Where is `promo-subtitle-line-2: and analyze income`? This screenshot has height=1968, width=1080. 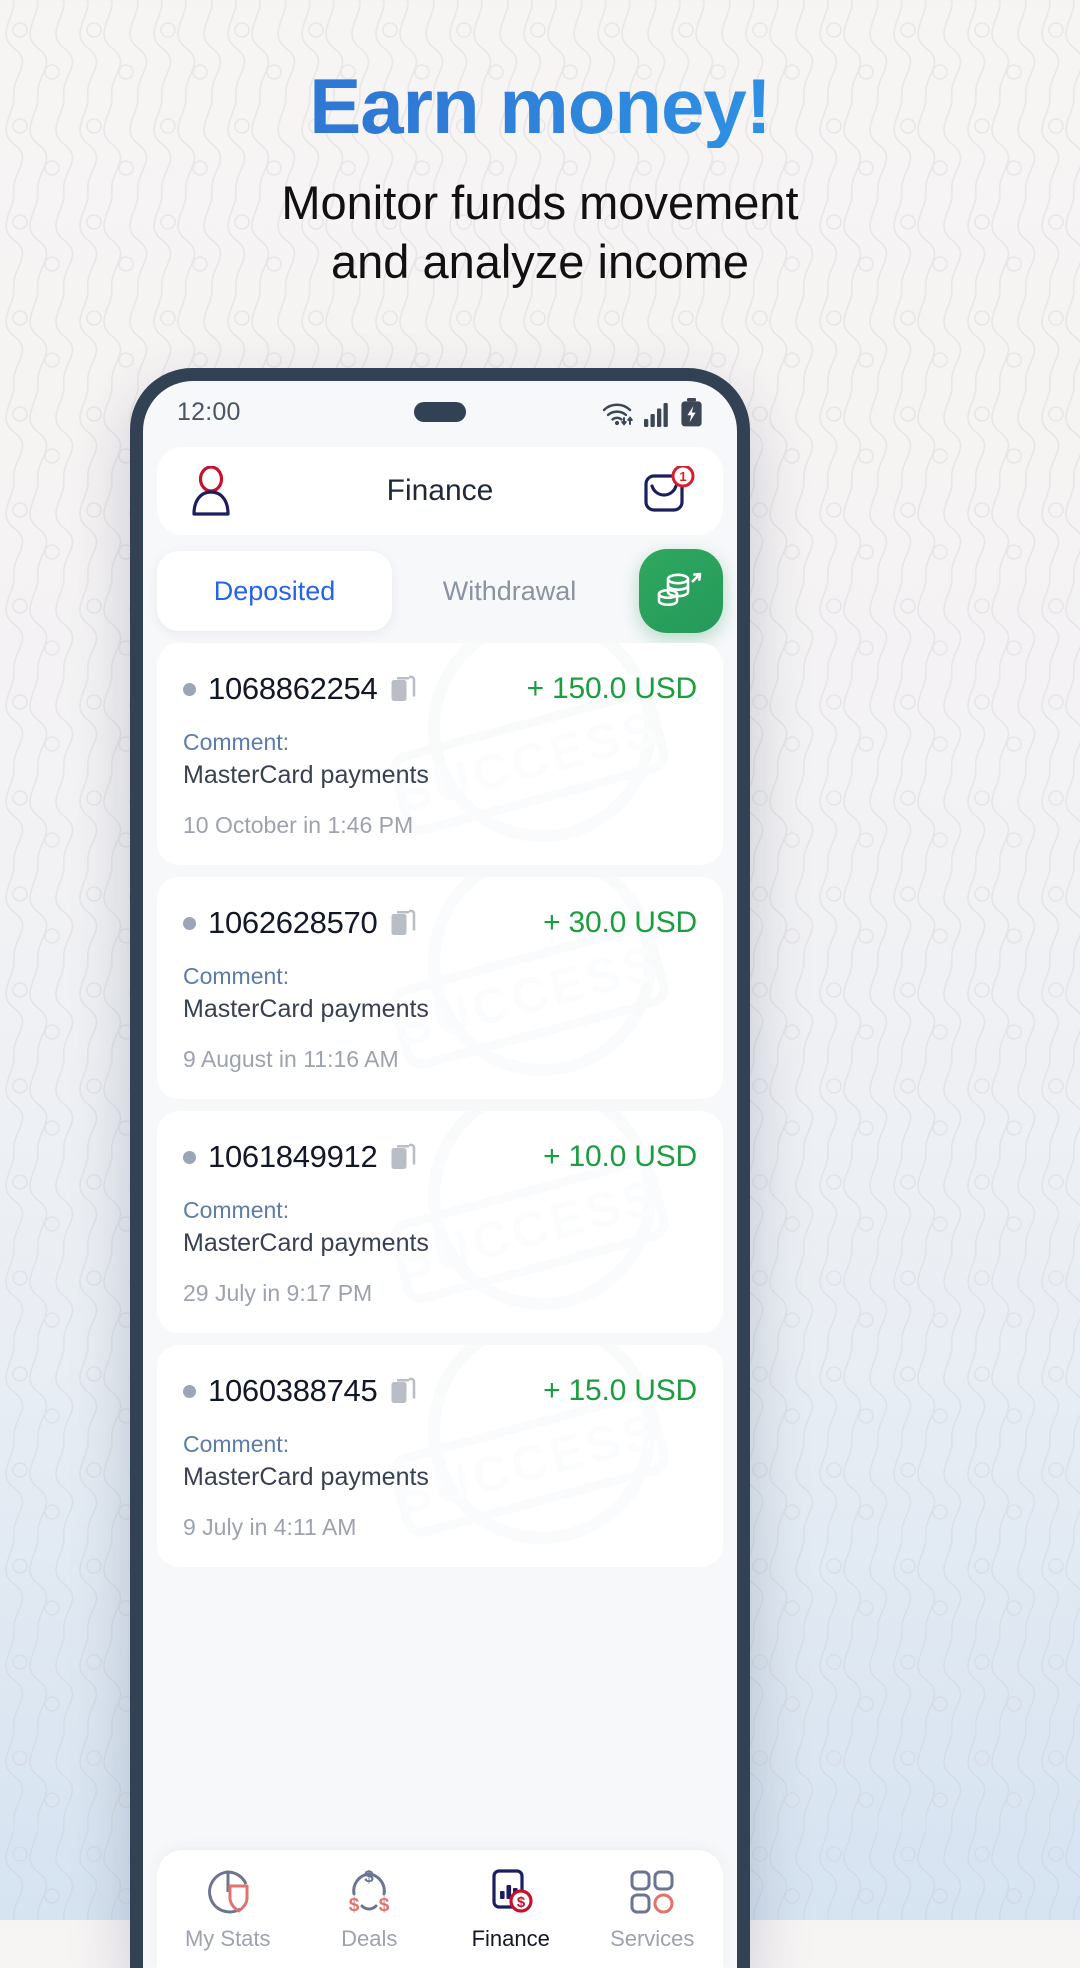
promo-subtitle-line-2: and analyze income is located at coordinates (540, 261).